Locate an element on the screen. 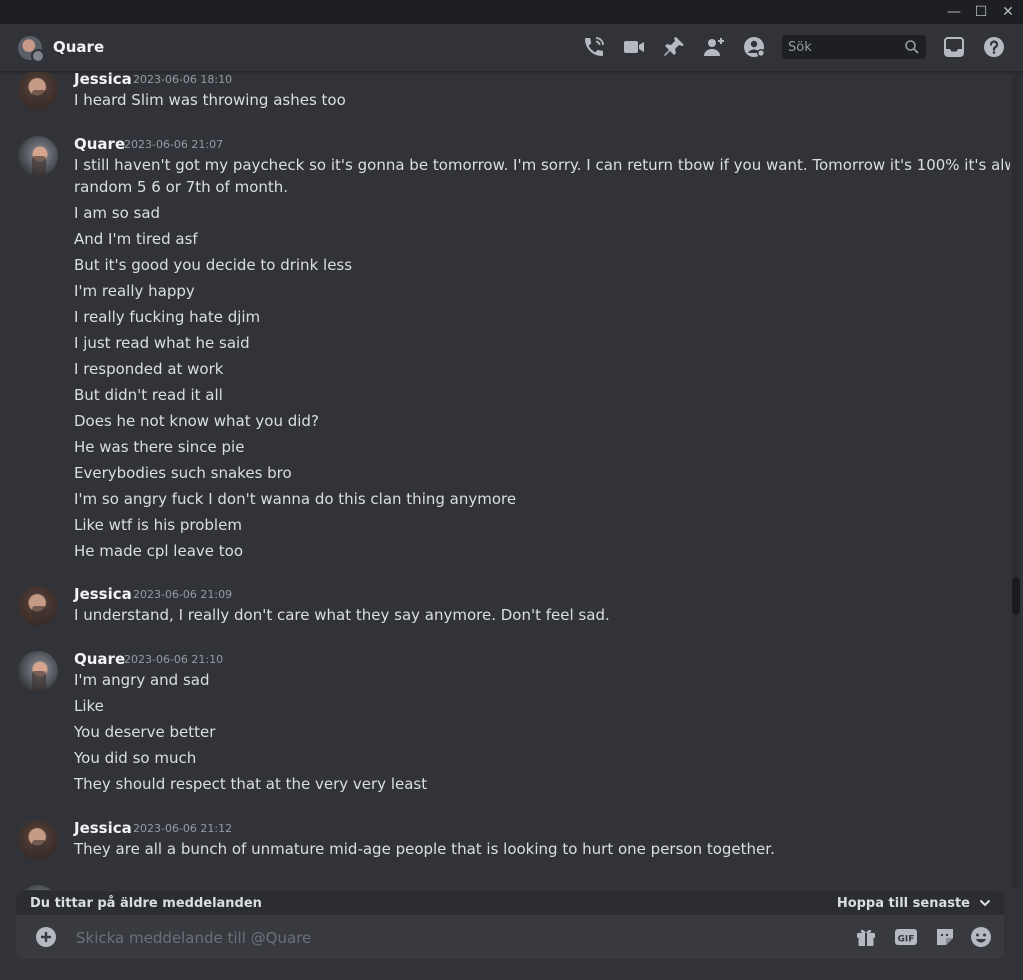 The width and height of the screenshot is (1023, 980). message-text: But it's good you decide to drink less is located at coordinates (213, 265).